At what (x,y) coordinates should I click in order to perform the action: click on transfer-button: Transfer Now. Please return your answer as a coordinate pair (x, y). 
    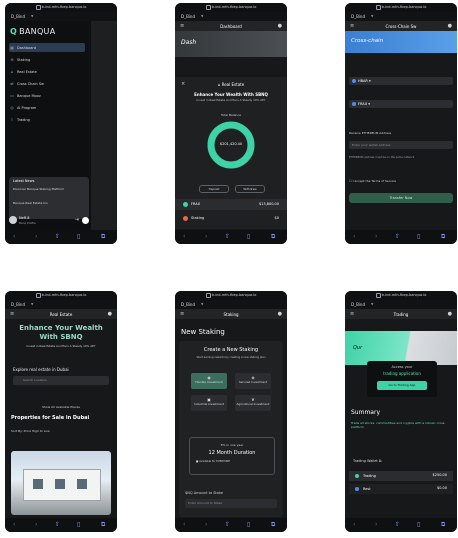
    Looking at the image, I should click on (401, 198).